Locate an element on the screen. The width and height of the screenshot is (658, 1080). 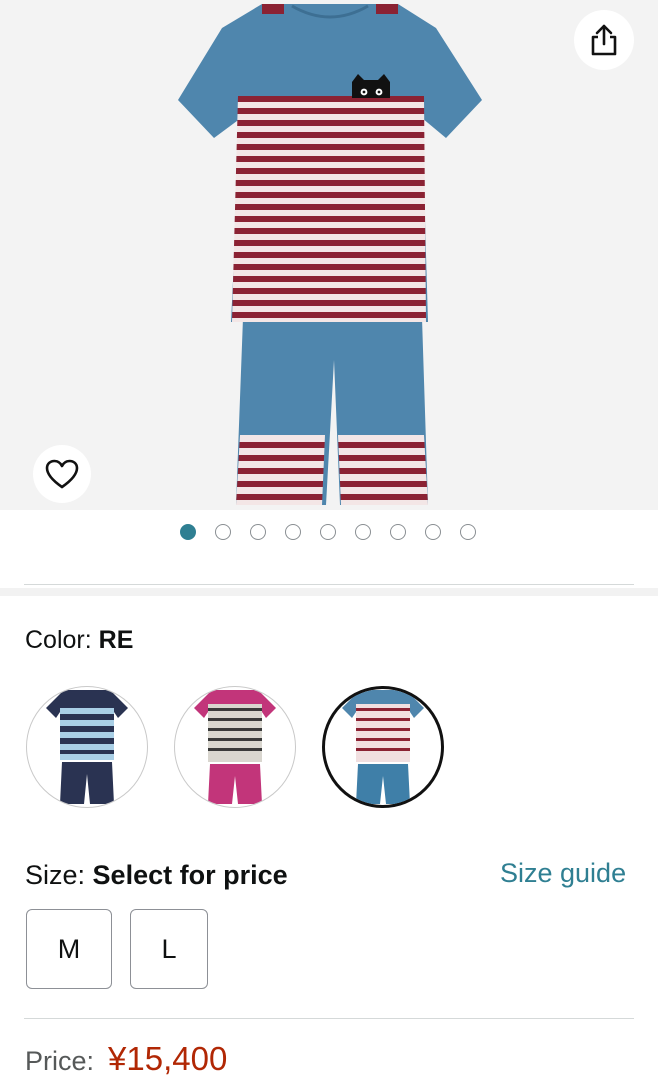
color-swatch-red-blue is located at coordinates (383, 747).